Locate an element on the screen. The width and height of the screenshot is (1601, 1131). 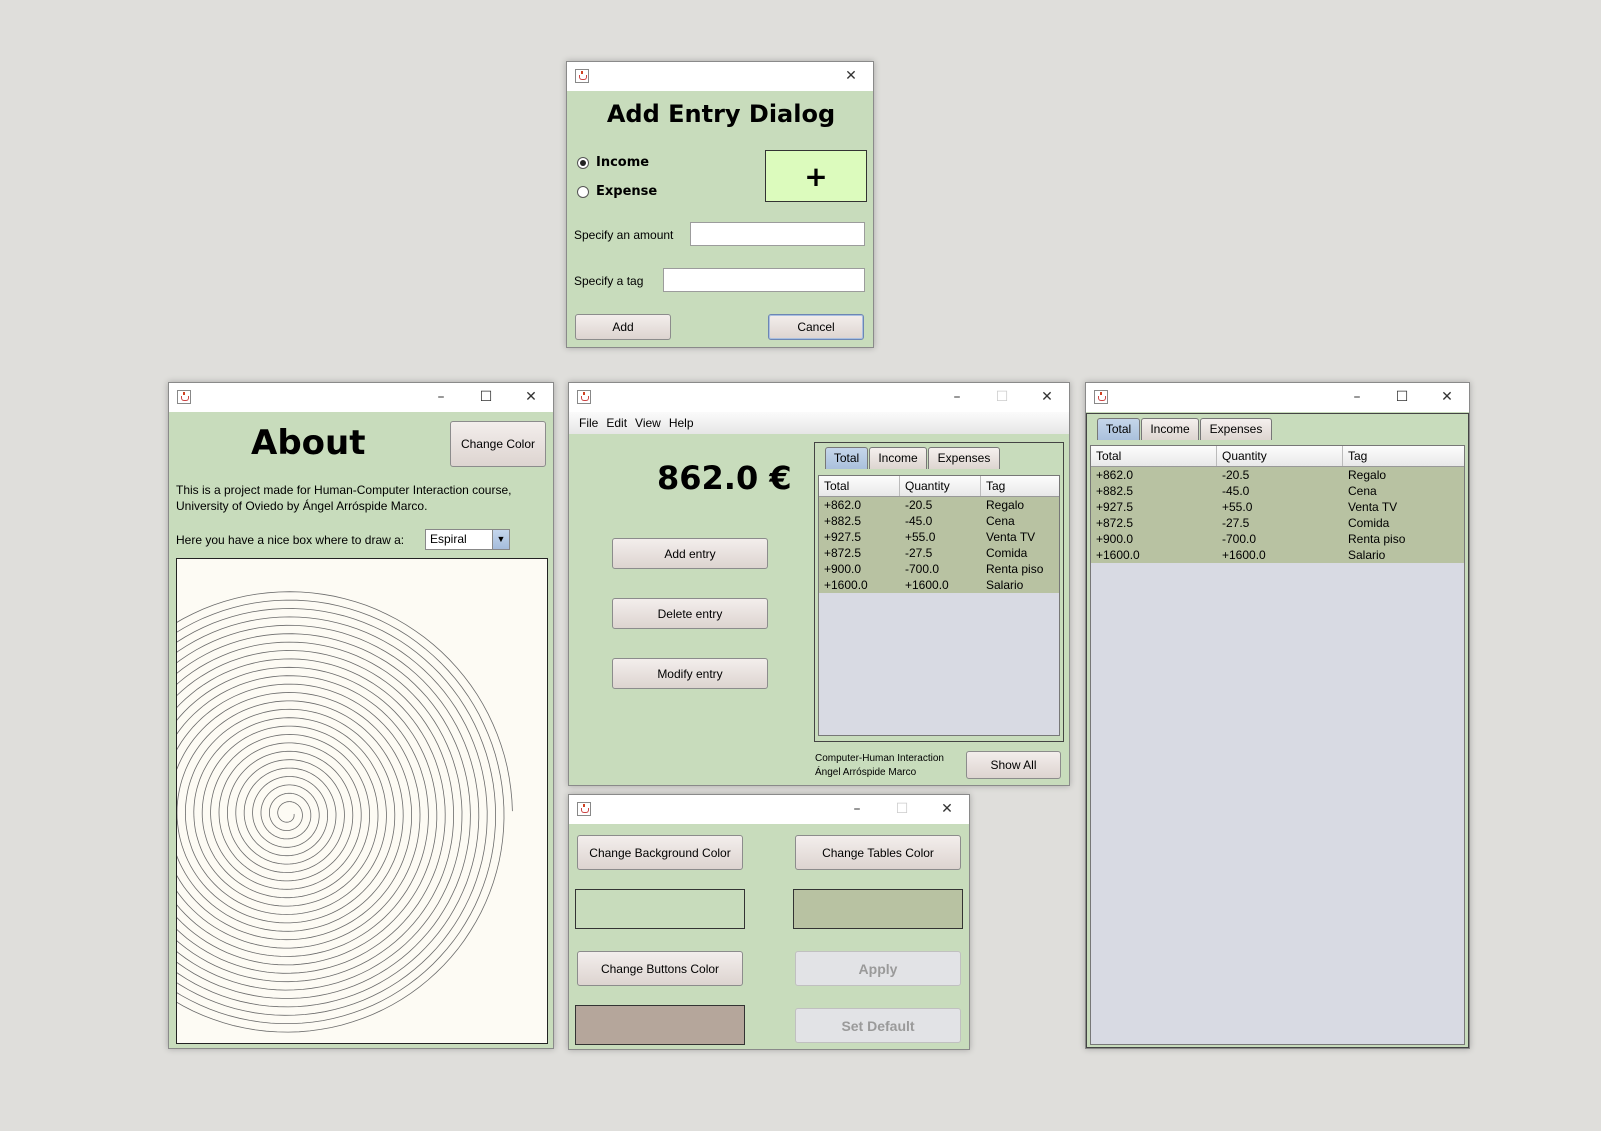
income-radio is located at coordinates (583, 163).